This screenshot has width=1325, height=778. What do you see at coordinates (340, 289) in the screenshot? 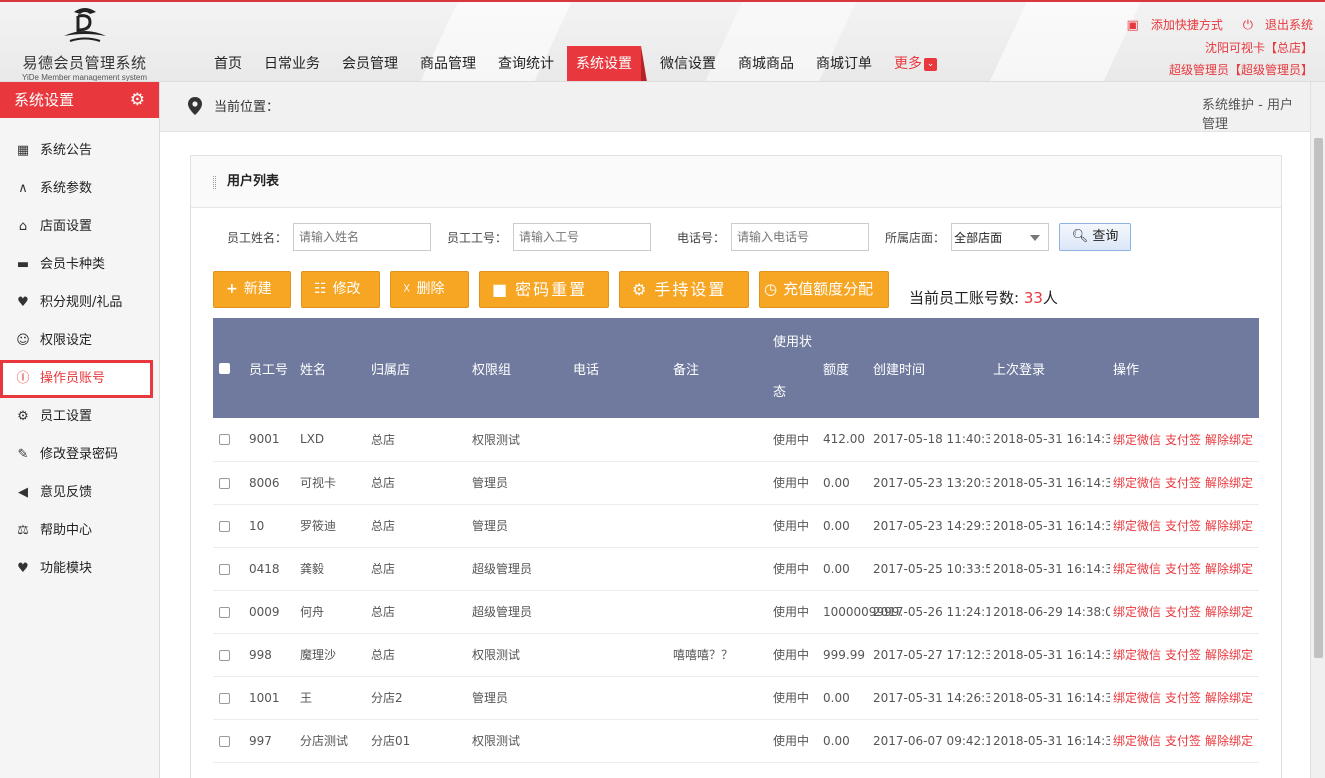
I see `edit-button: ☷ 修改` at bounding box center [340, 289].